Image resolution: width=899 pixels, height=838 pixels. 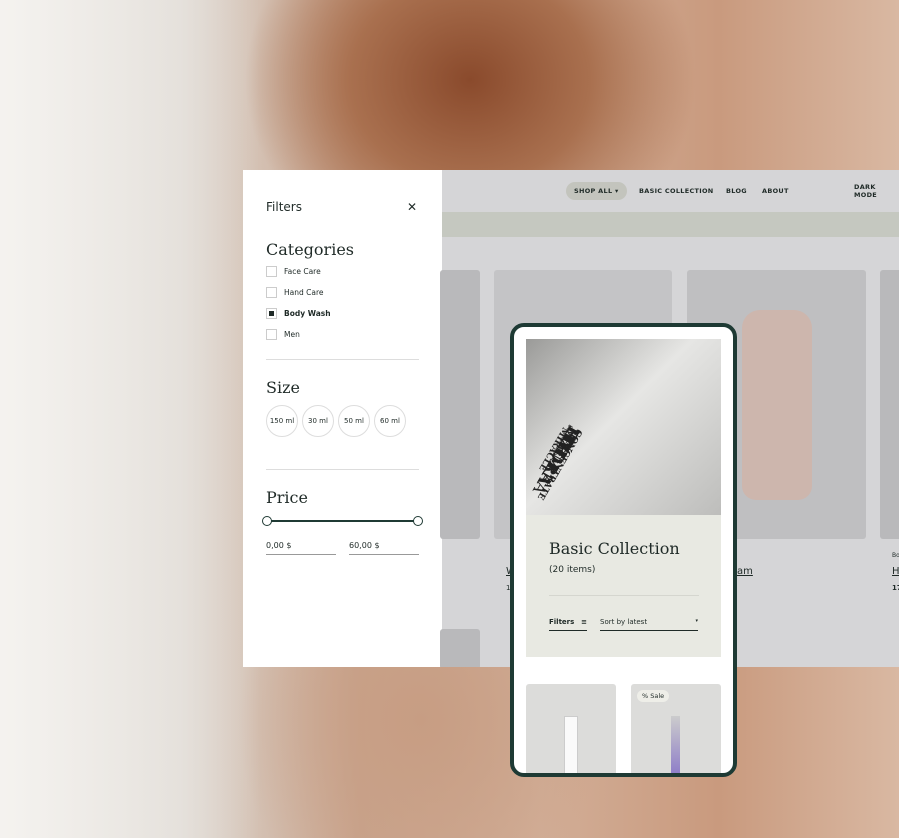 I want to click on product-price: 17, so click(x=895, y=588).